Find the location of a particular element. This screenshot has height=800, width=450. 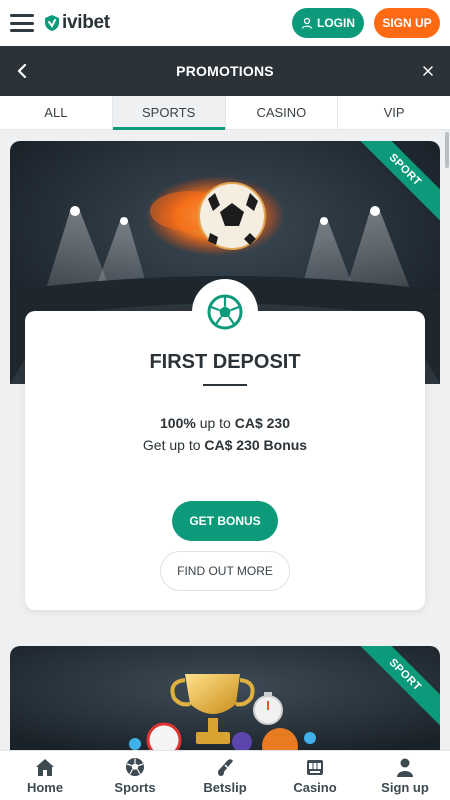

title-divider is located at coordinates (225, 385).